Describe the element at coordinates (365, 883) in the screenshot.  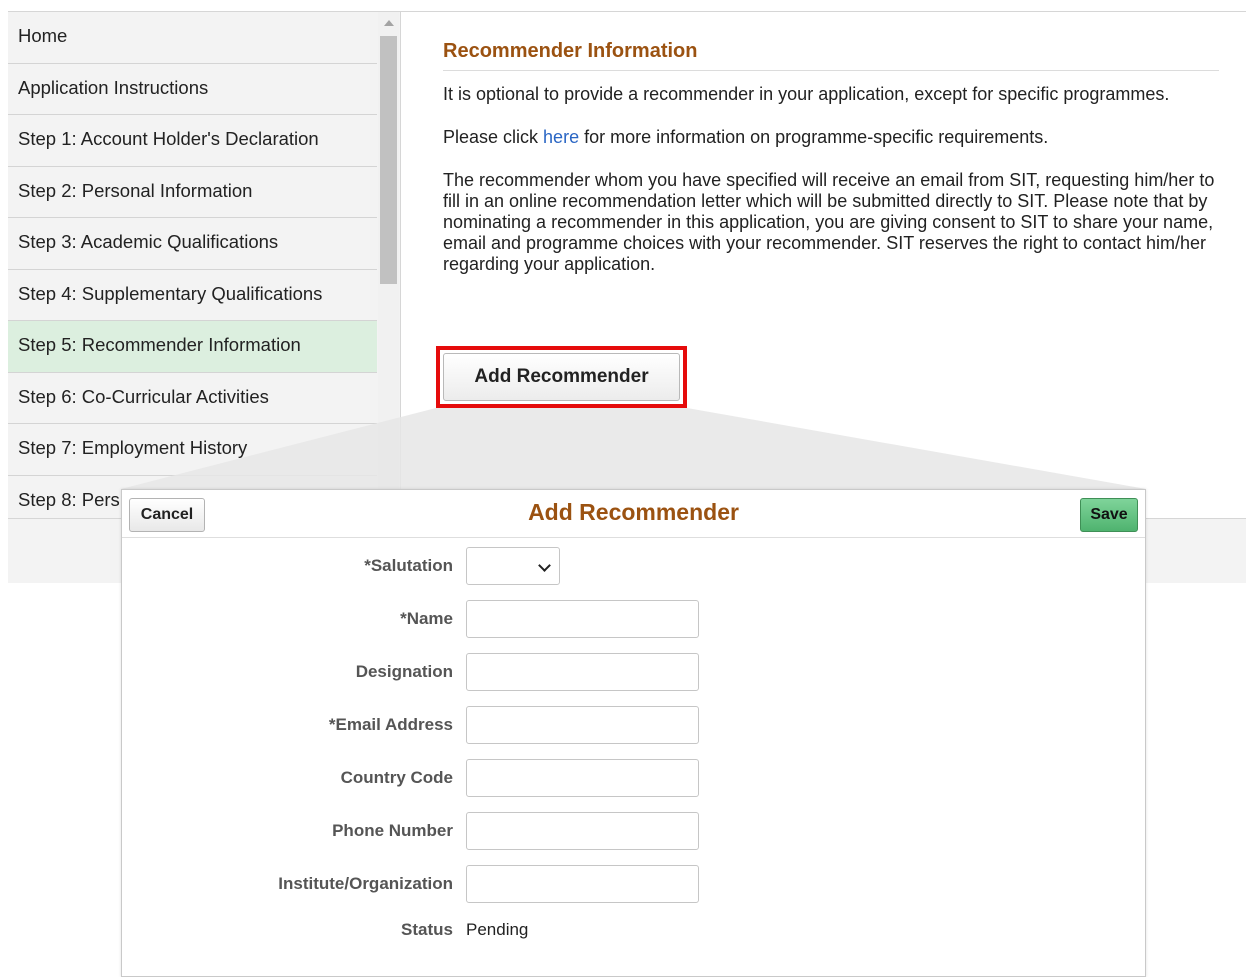
I see `institute-label: Institute/Organization` at that location.